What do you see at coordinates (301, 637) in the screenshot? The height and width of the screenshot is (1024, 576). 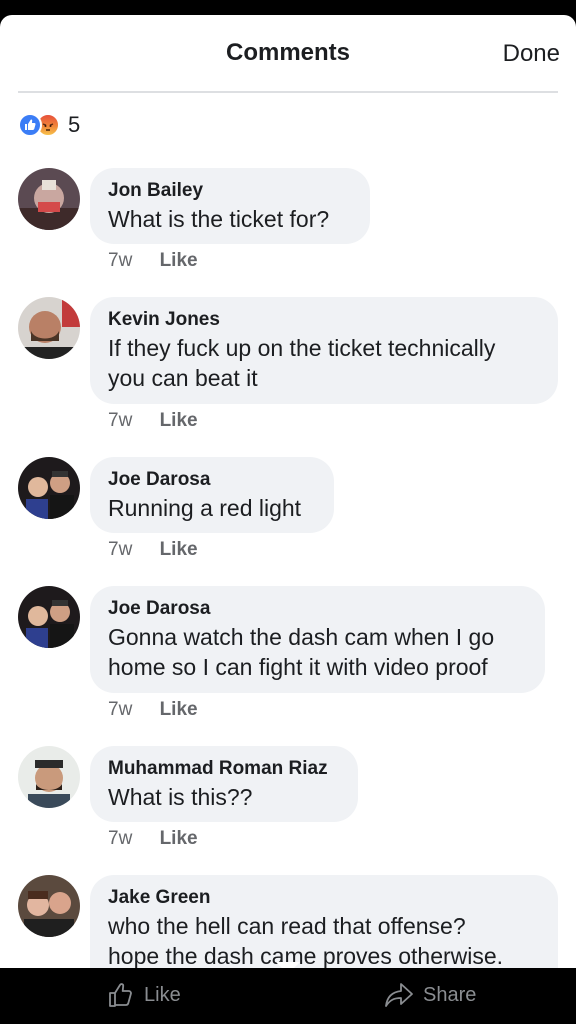 I see `comment-text-line: Gonna watch the dash cam when I go` at bounding box center [301, 637].